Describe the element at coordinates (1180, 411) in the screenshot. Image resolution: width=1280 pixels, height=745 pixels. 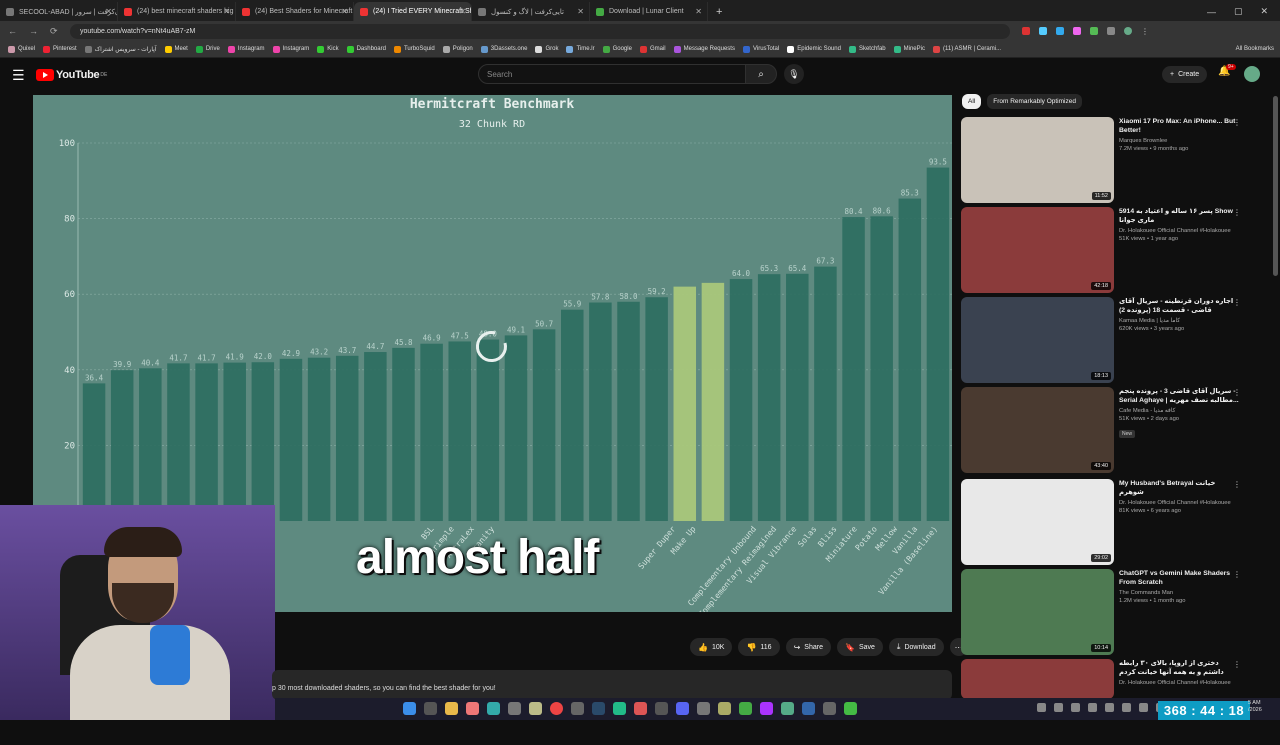
I see `channel-name: Cafe Media - کافه مدیا` at that location.